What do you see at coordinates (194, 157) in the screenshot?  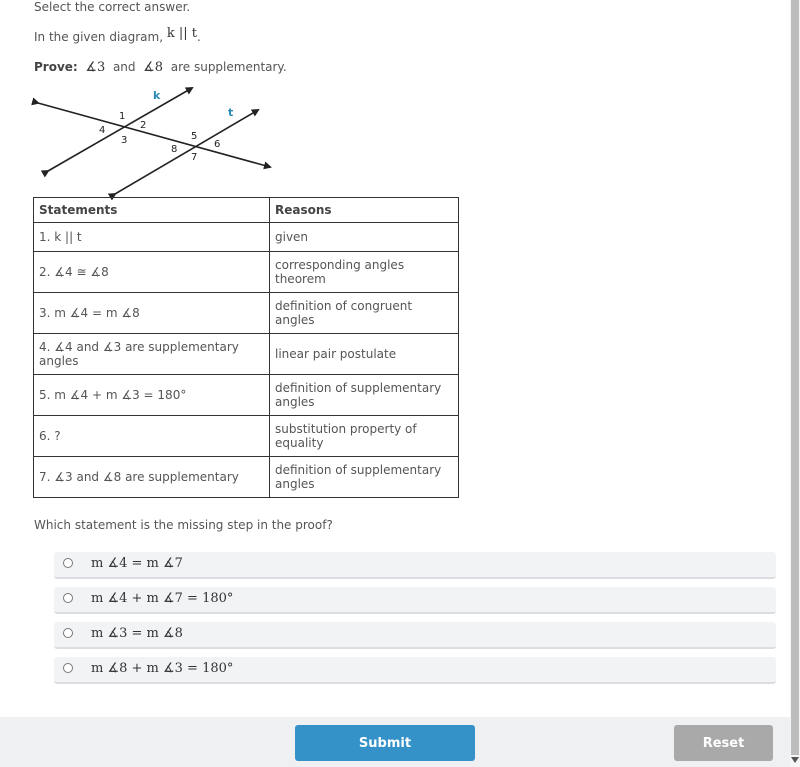 I see `angle-label-7: 7` at bounding box center [194, 157].